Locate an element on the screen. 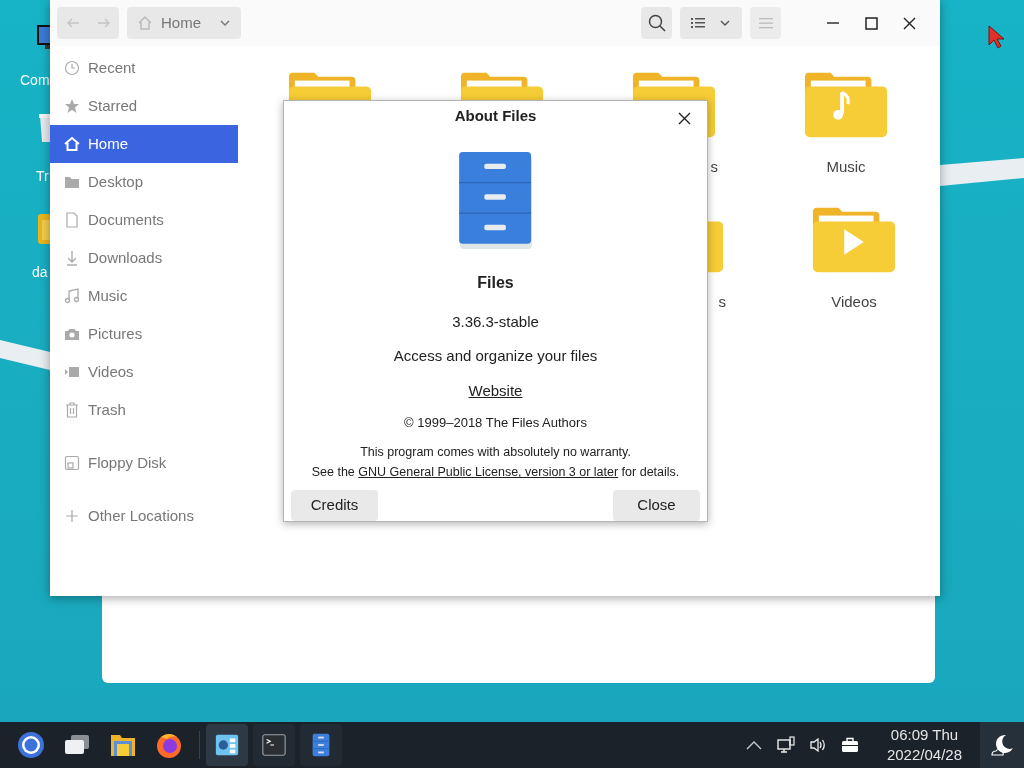 The height and width of the screenshot is (768, 1024). maximize-button is located at coordinates (871, 23).